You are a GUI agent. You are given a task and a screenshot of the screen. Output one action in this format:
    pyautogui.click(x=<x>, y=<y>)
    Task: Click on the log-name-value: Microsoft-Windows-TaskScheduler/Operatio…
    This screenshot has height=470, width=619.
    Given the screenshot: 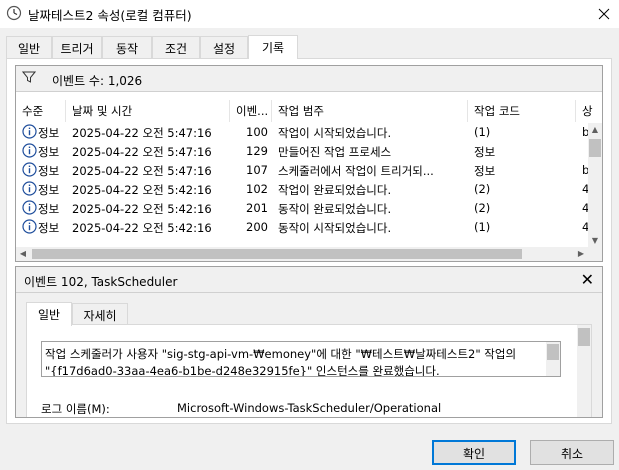 What is the action you would take?
    pyautogui.click(x=309, y=408)
    